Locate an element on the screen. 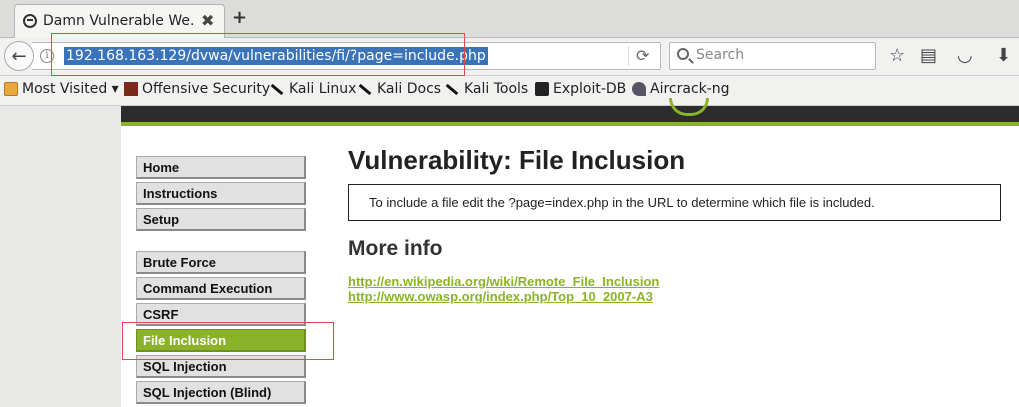 The width and height of the screenshot is (1019, 407). menu-brute-force: Brute Force is located at coordinates (221, 262).